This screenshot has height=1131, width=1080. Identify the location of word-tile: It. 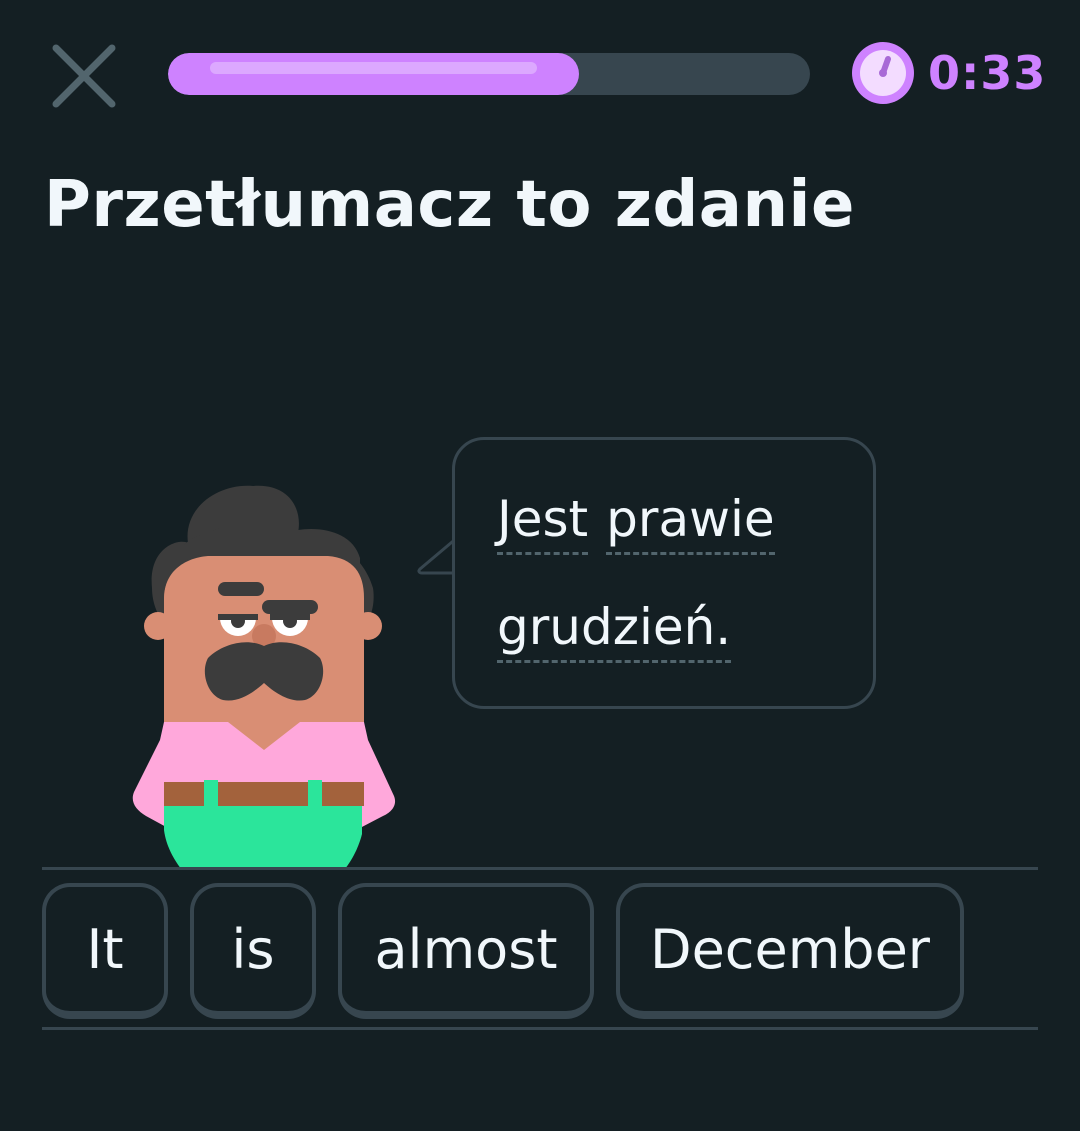
(105, 951).